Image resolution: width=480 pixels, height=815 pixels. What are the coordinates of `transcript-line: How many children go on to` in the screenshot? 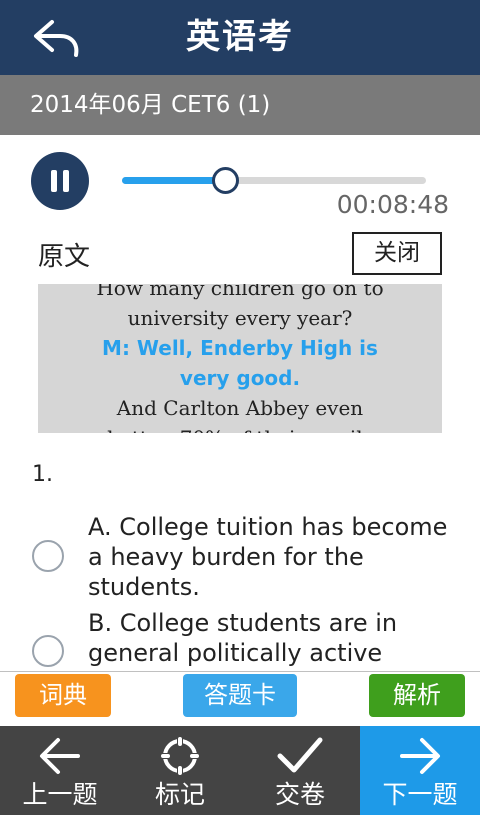 It's located at (240, 292).